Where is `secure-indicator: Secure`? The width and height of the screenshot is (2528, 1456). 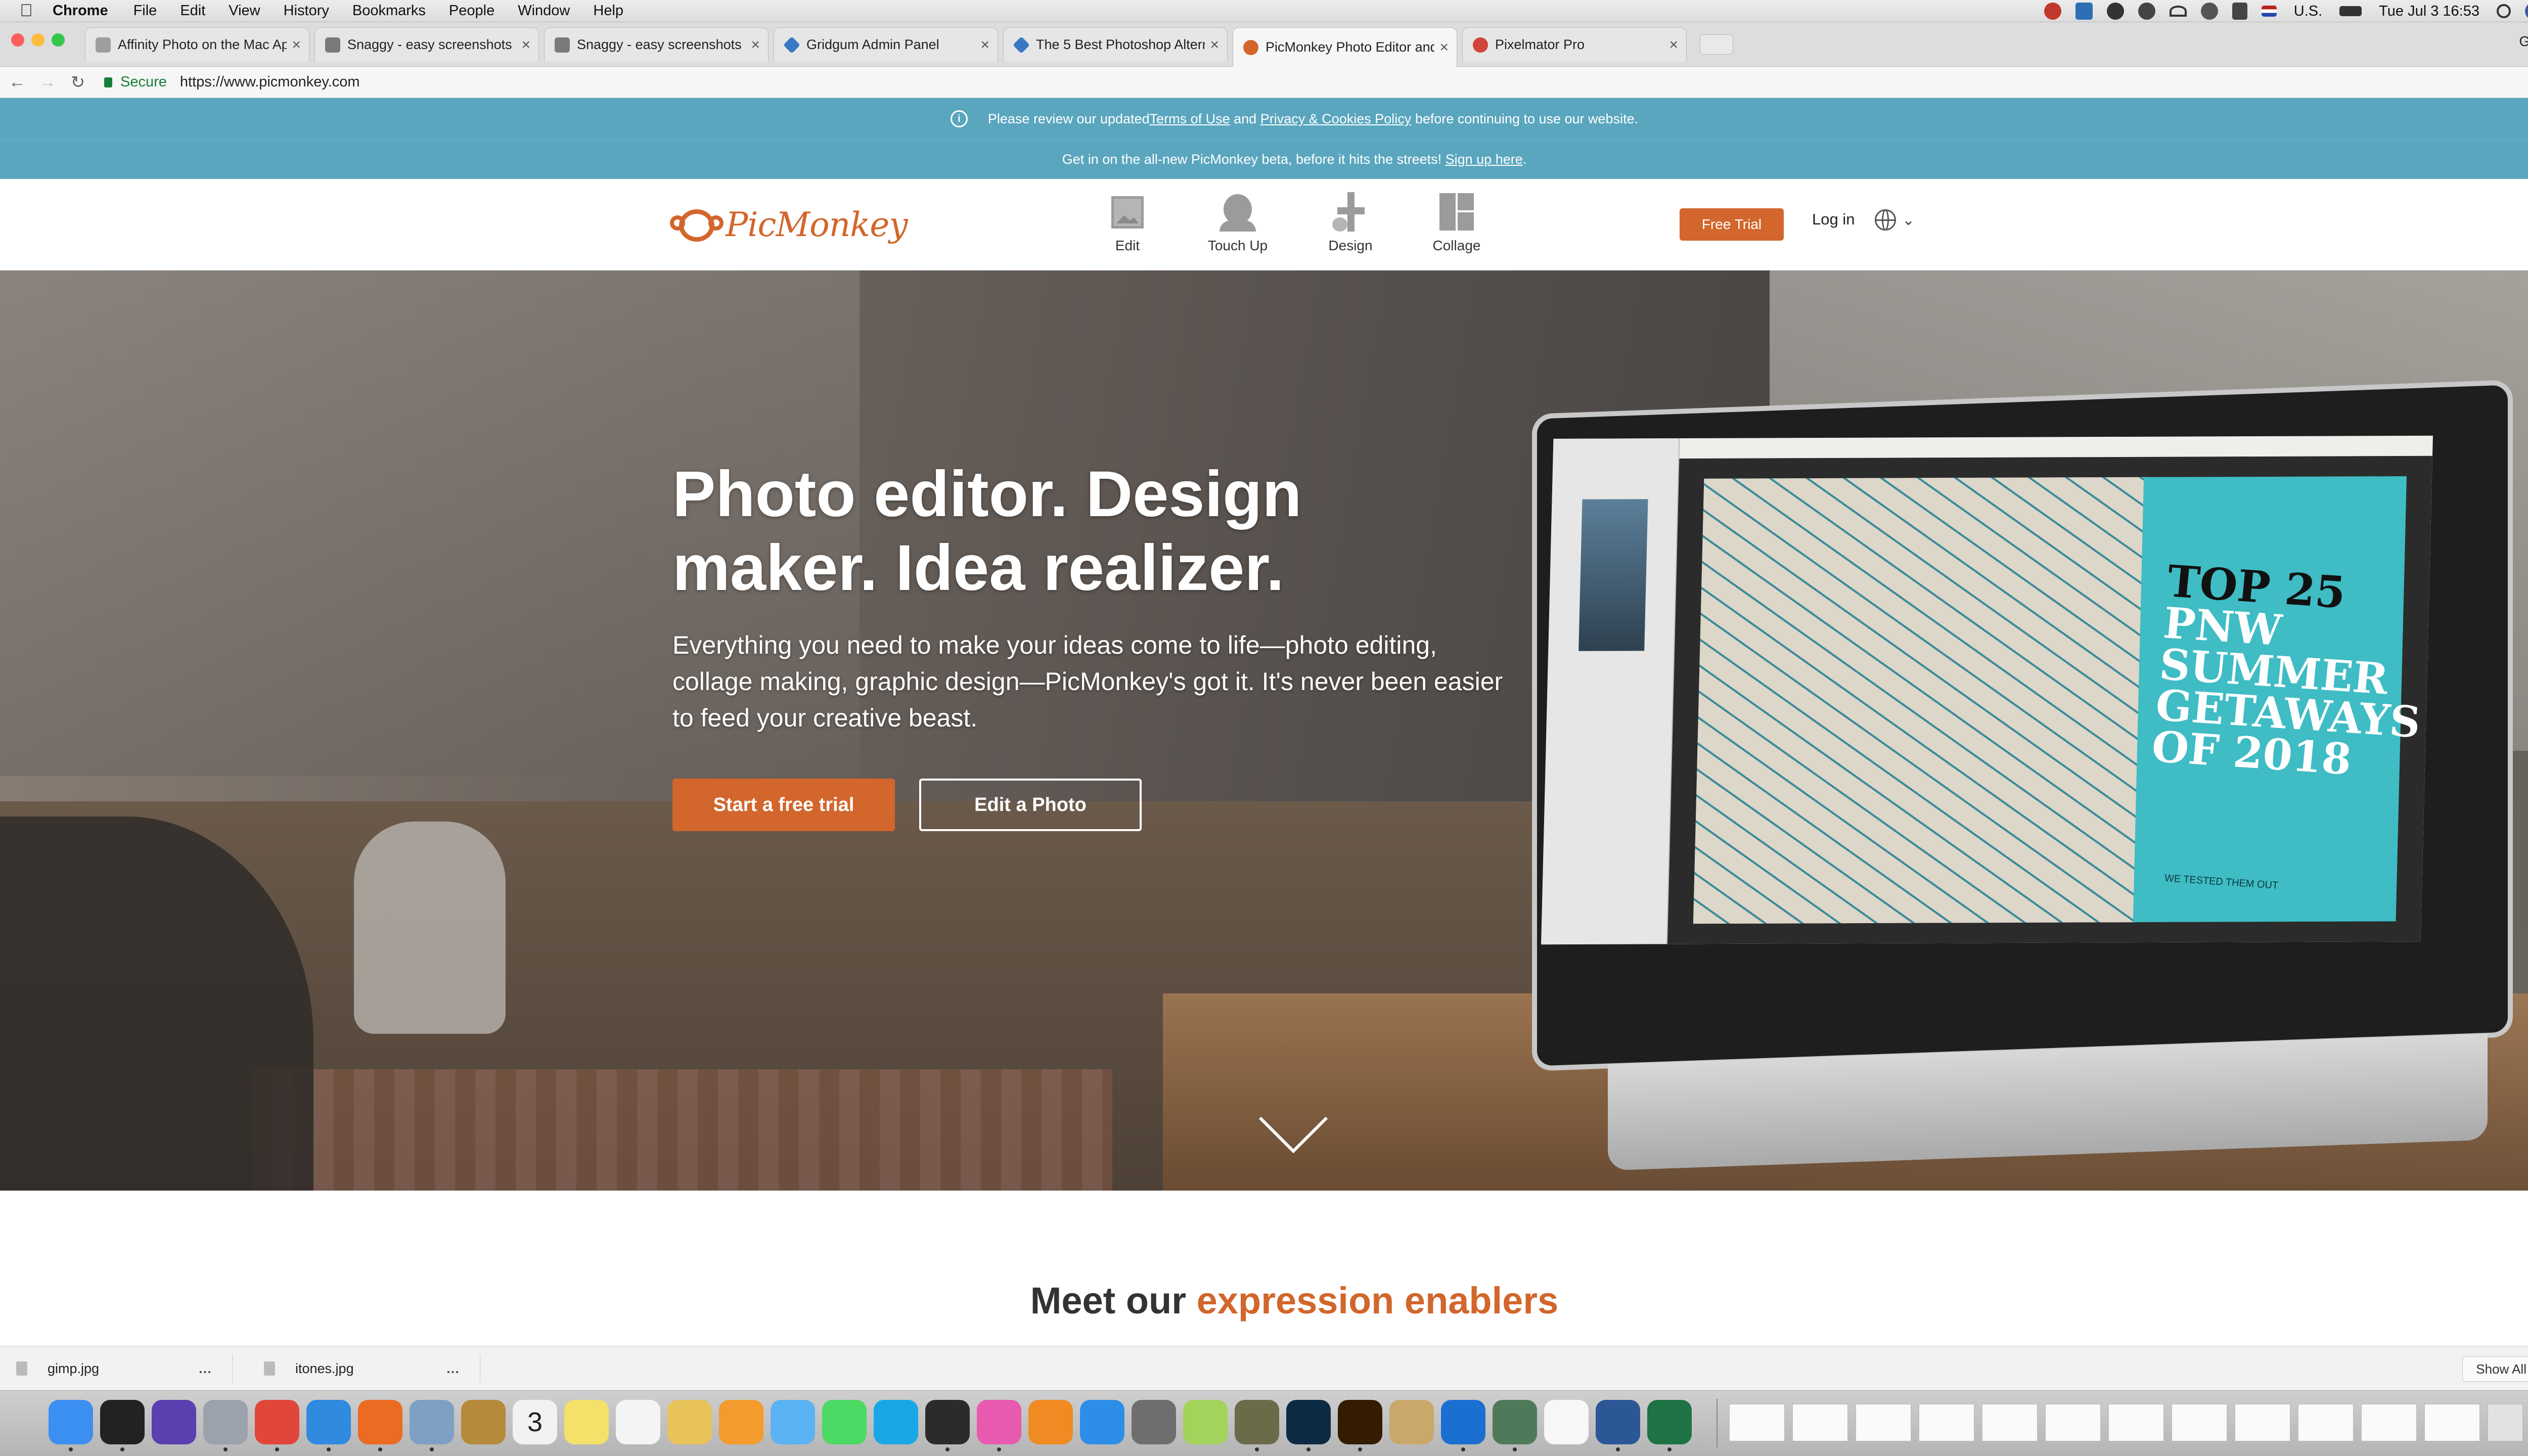
secure-indicator: Secure is located at coordinates (136, 82).